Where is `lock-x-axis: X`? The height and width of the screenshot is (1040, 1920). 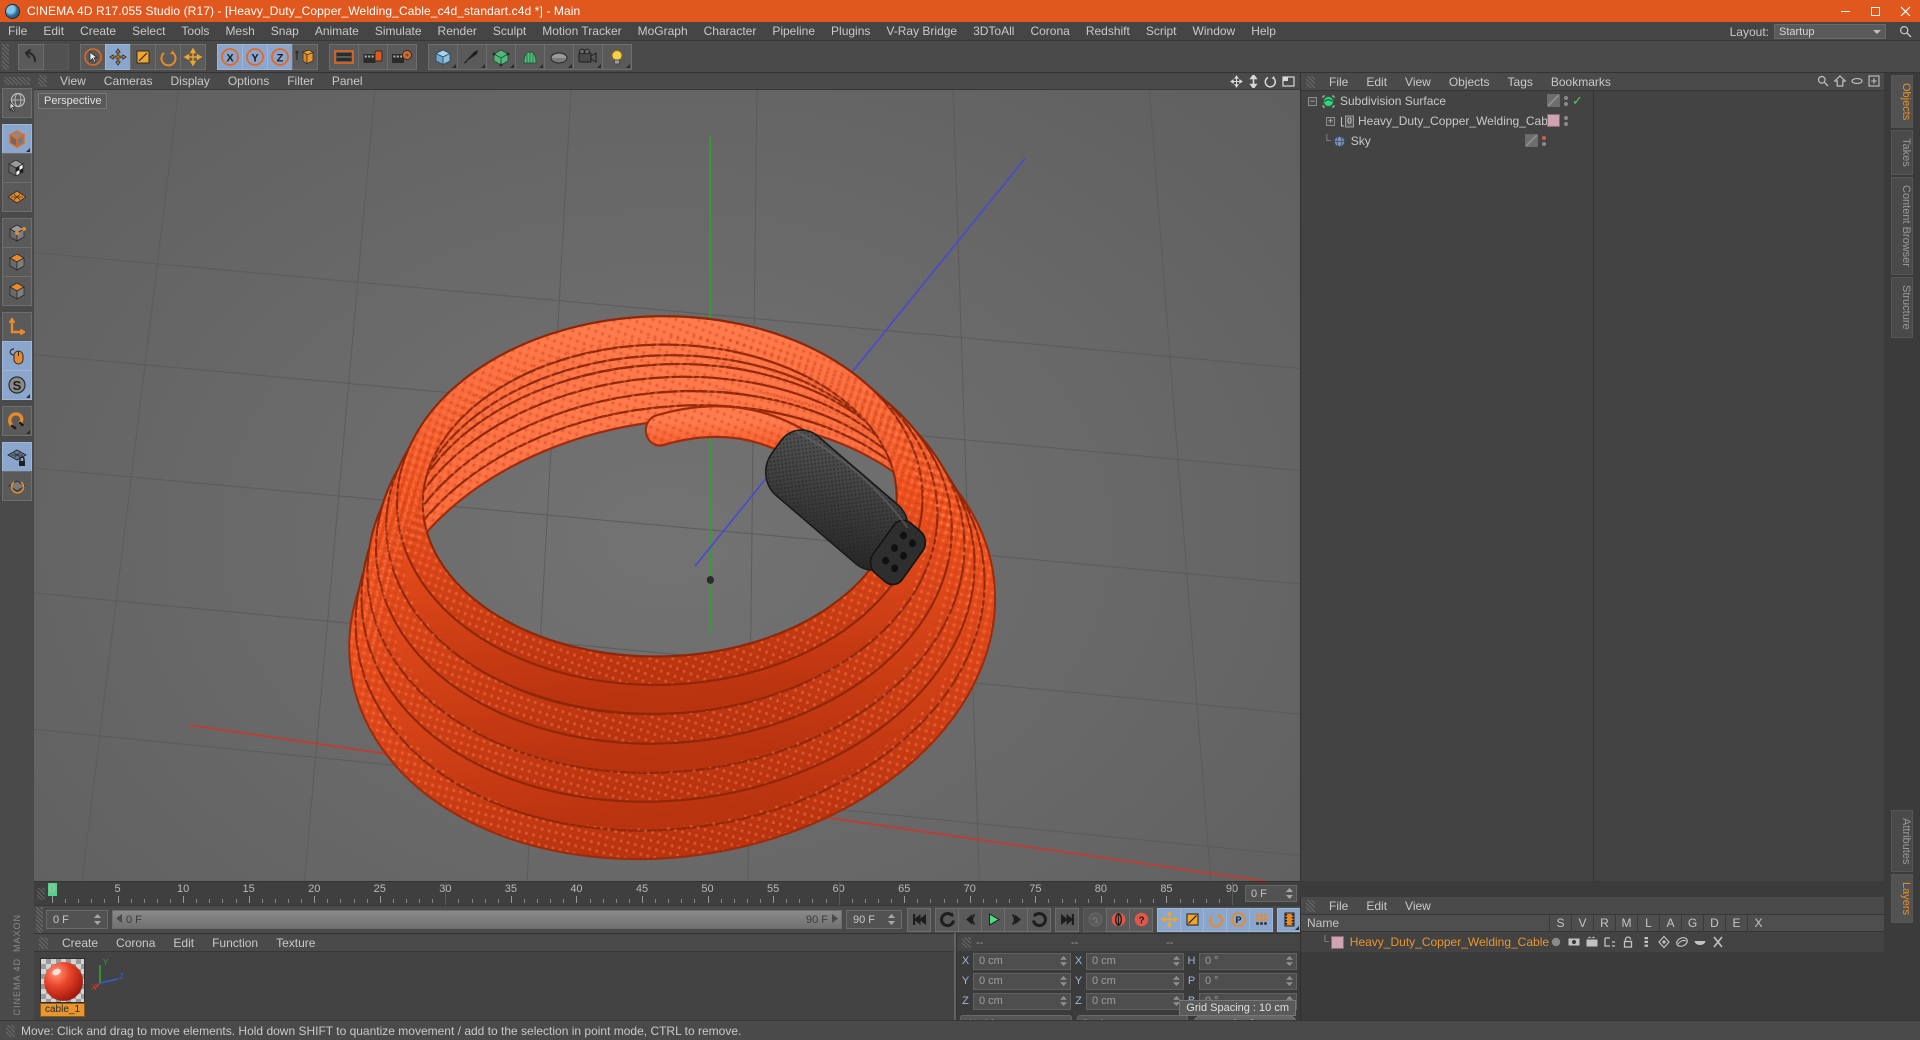 lock-x-axis: X is located at coordinates (230, 56).